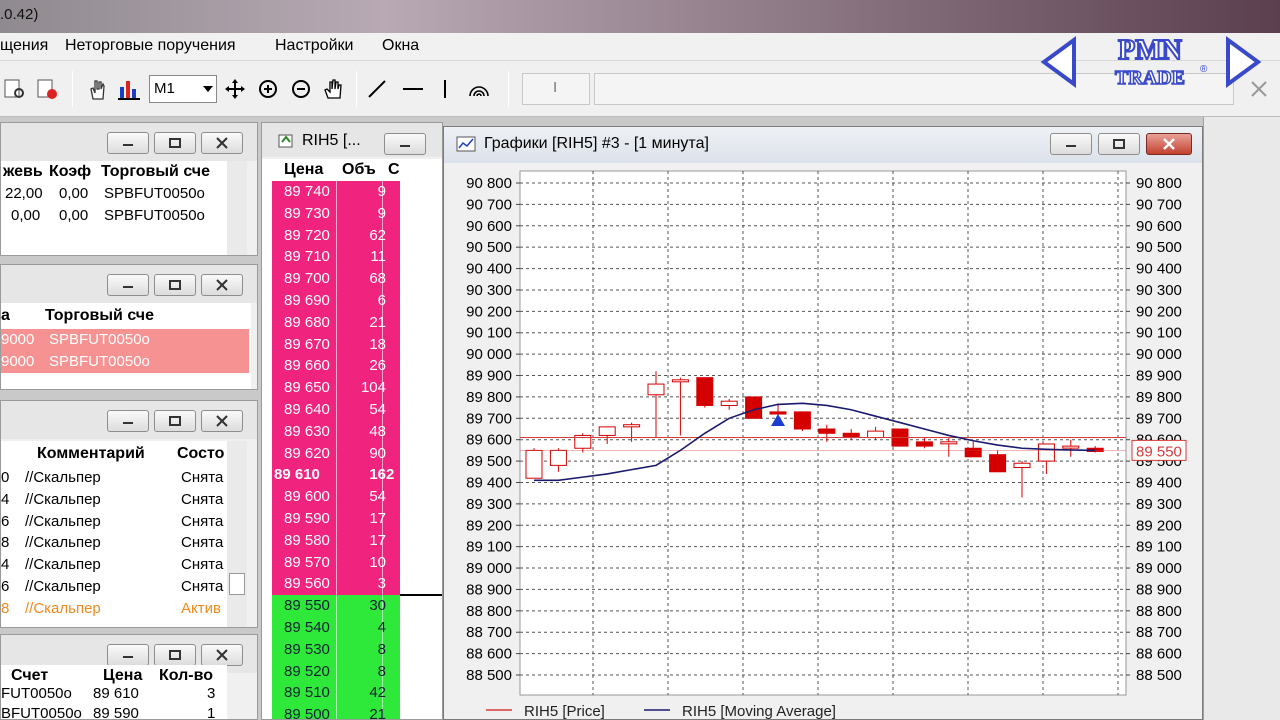  I want to click on ask-row: 89 570 10, so click(336, 563).